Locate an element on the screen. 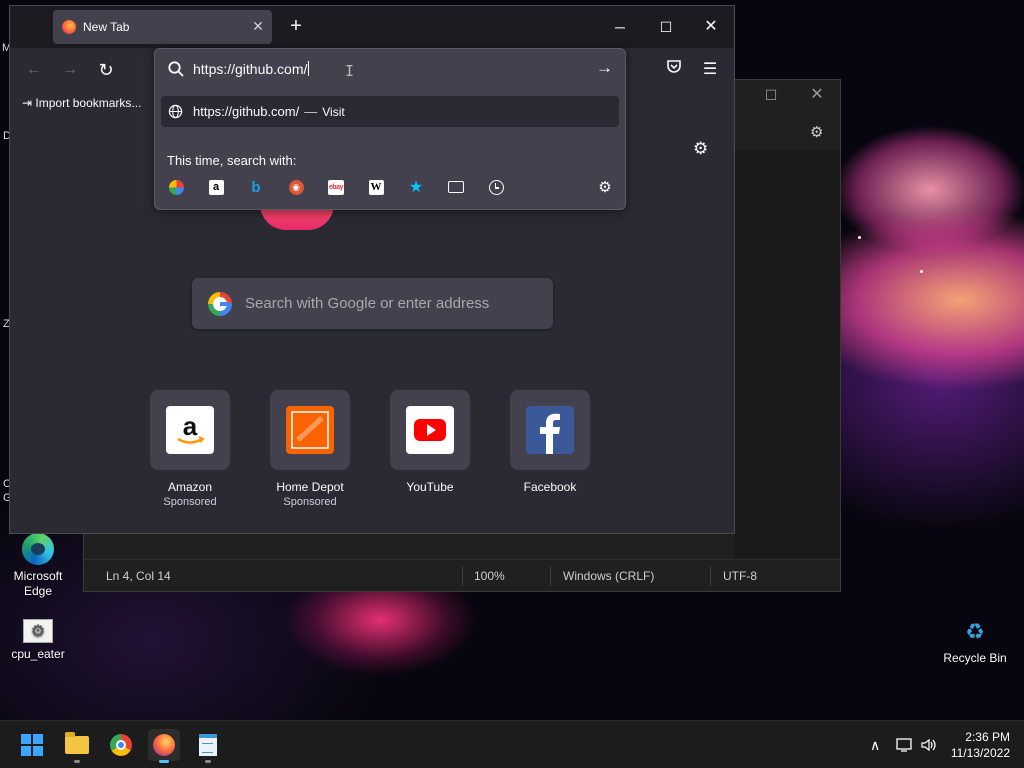 This screenshot has width=1024, height=768. taskbar-notepad is located at coordinates (208, 746).